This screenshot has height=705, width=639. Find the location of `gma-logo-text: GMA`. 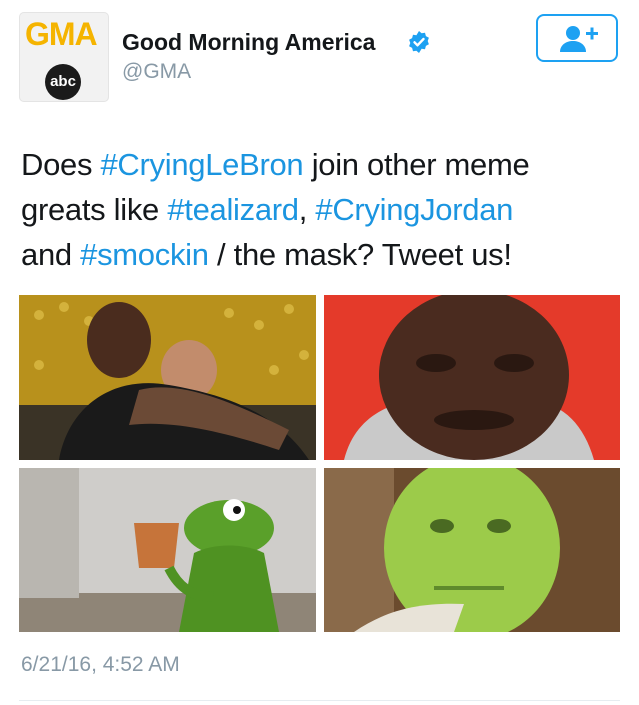

gma-logo-text: GMA is located at coordinates (61, 34).